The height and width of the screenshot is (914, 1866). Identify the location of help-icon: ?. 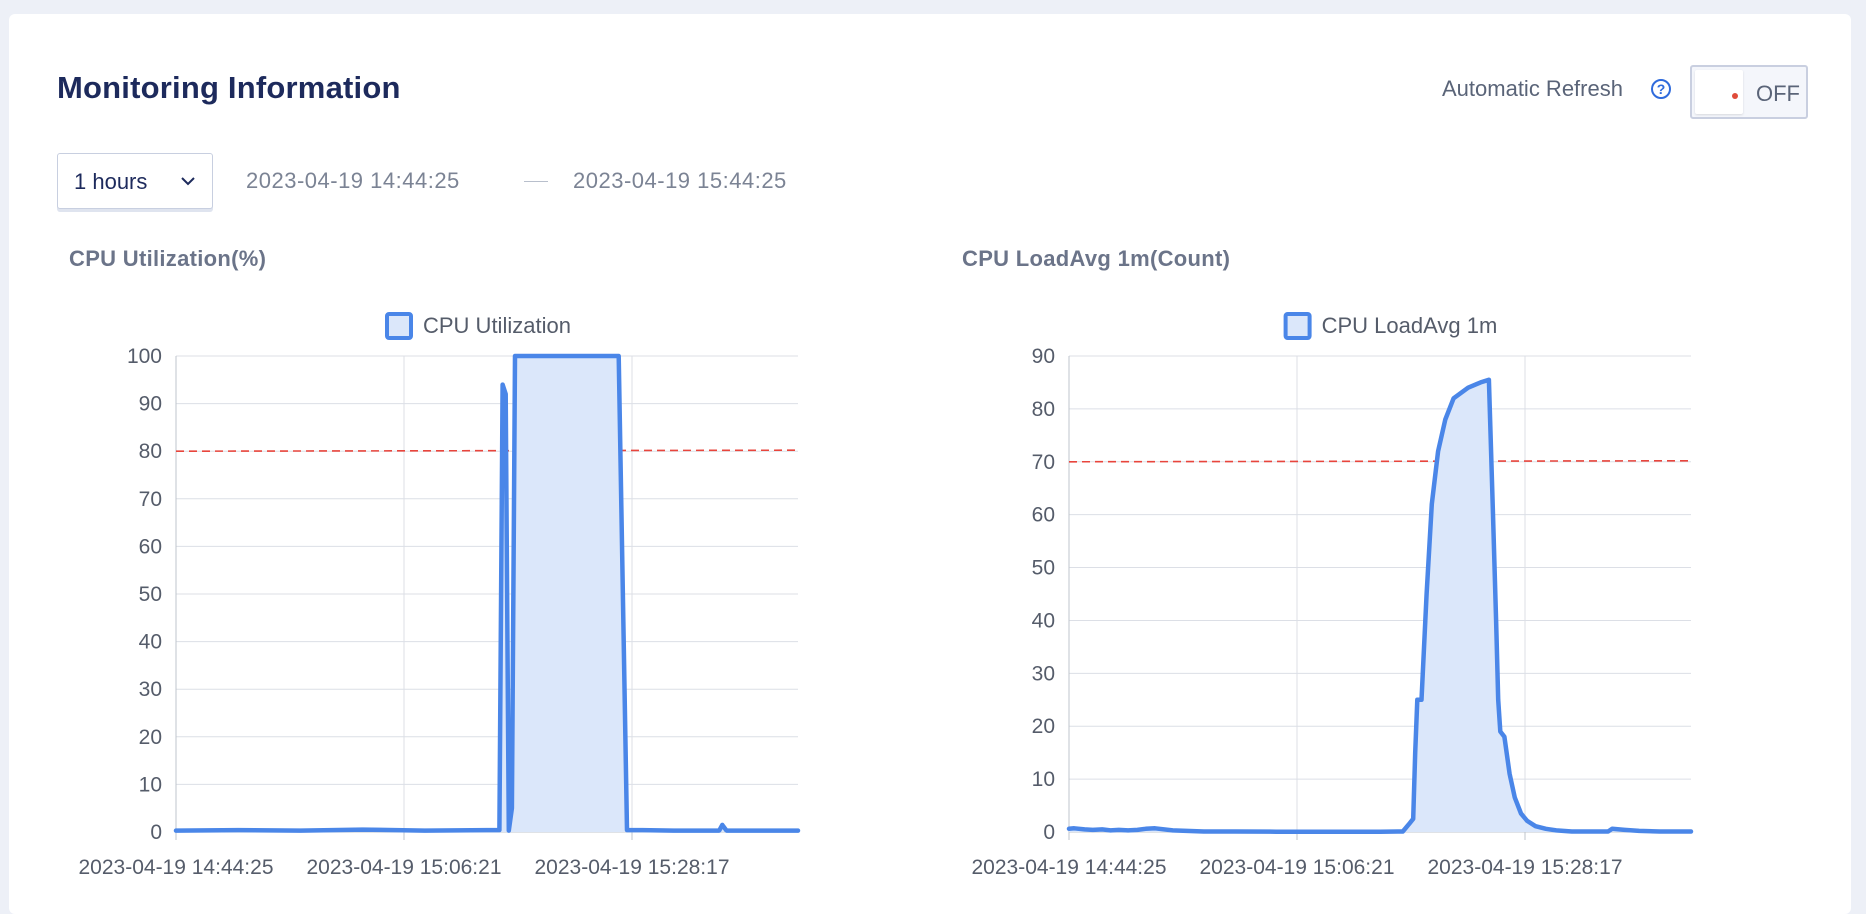
(1661, 89).